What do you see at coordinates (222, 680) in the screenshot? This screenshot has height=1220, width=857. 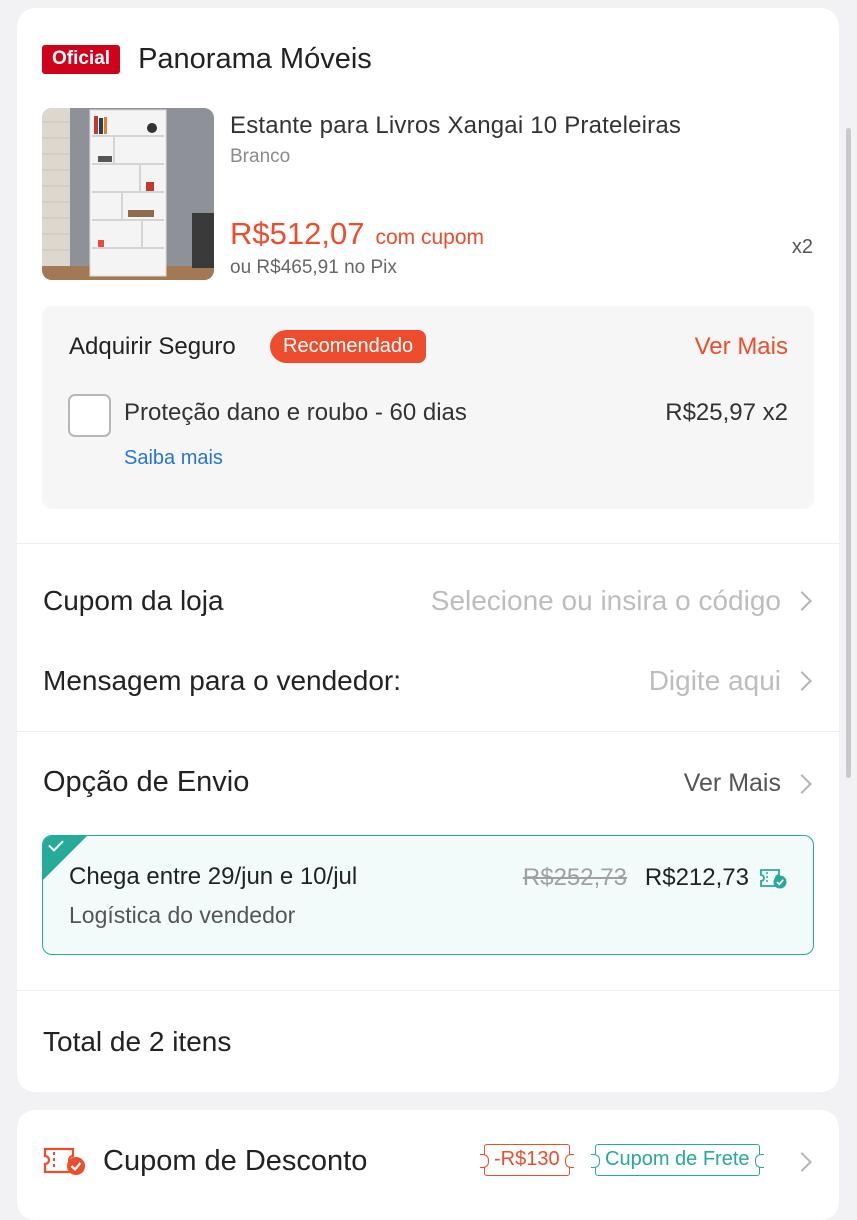 I see `seller-message-label: Mensagem para o vendedor:` at bounding box center [222, 680].